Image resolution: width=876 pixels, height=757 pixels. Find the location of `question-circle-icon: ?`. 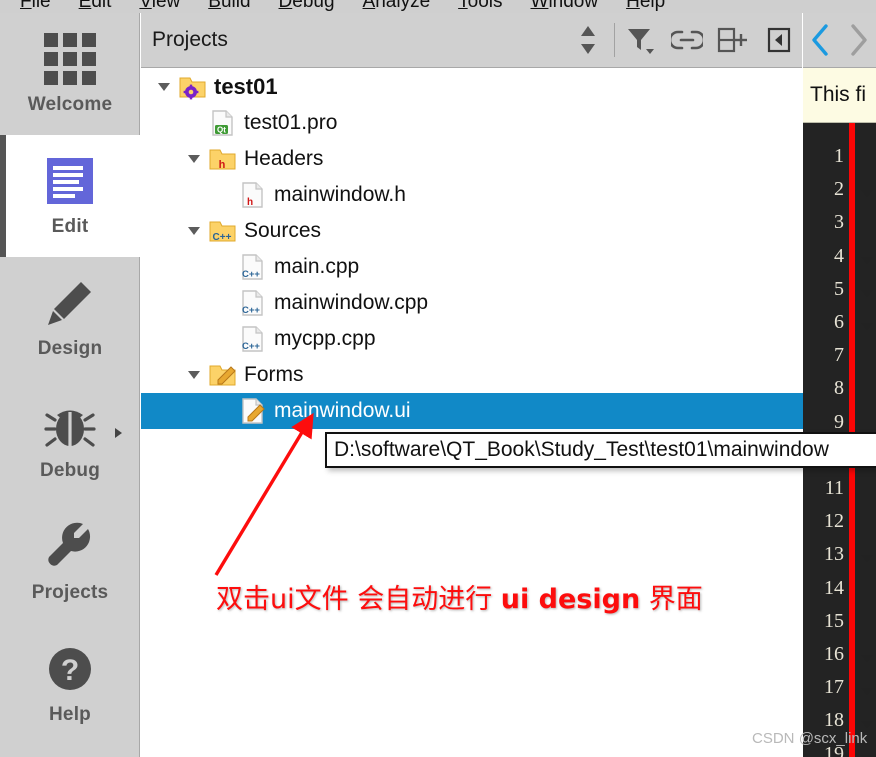

question-circle-icon: ? is located at coordinates (70, 669).